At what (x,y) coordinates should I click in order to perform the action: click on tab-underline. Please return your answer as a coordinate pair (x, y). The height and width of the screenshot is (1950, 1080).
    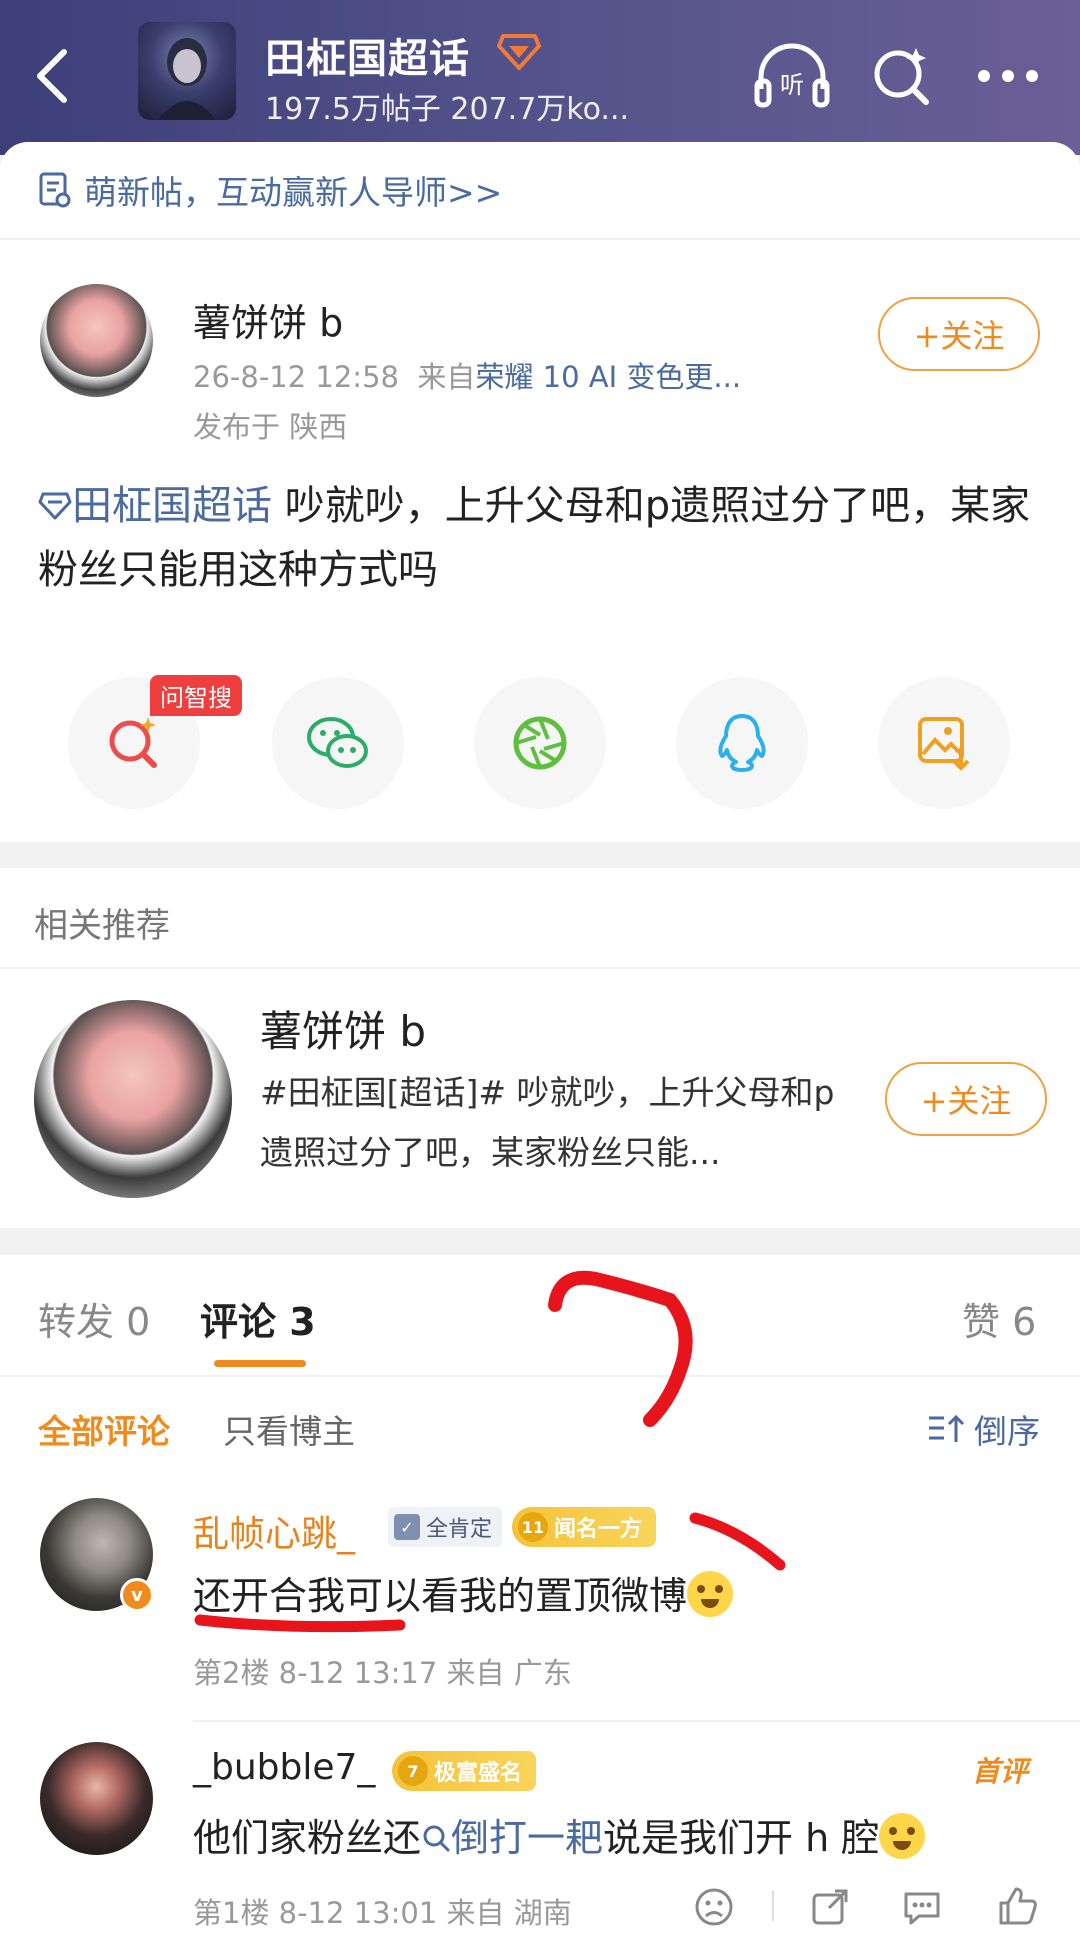
    Looking at the image, I should click on (260, 1363).